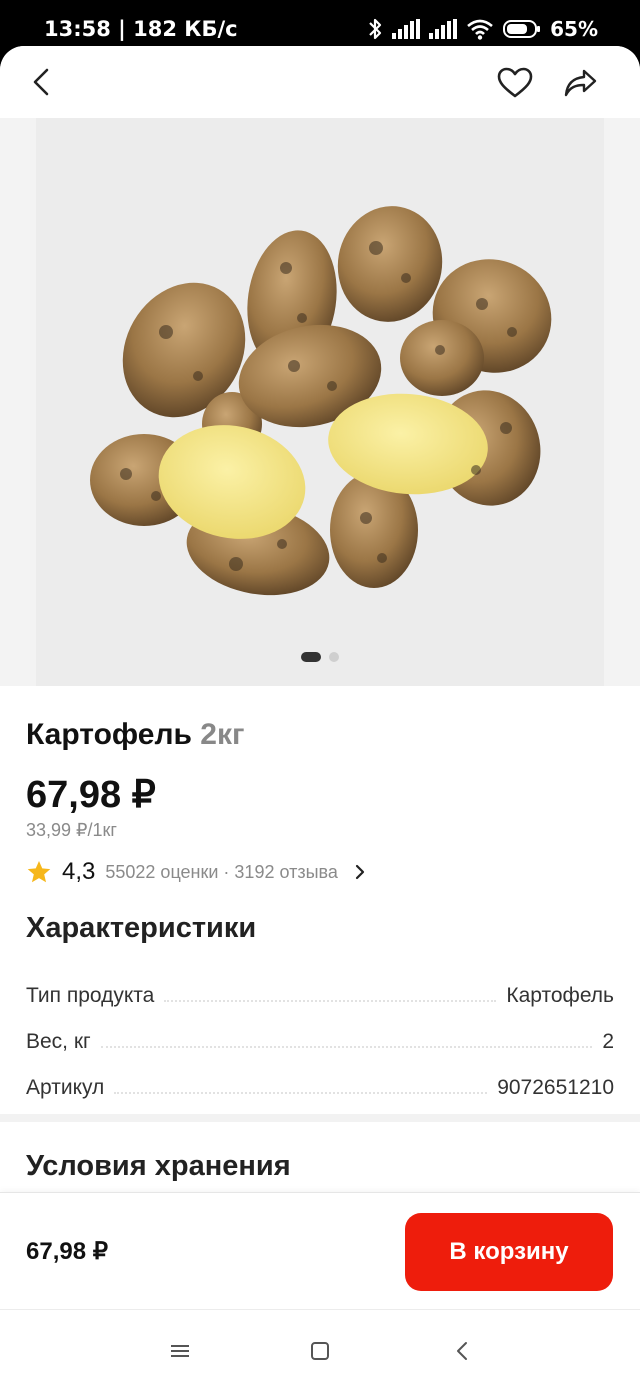 This screenshot has width=640, height=1387. I want to click on rating-row: 4,3 55022 оценки · 3192 отзыва, so click(226, 872).